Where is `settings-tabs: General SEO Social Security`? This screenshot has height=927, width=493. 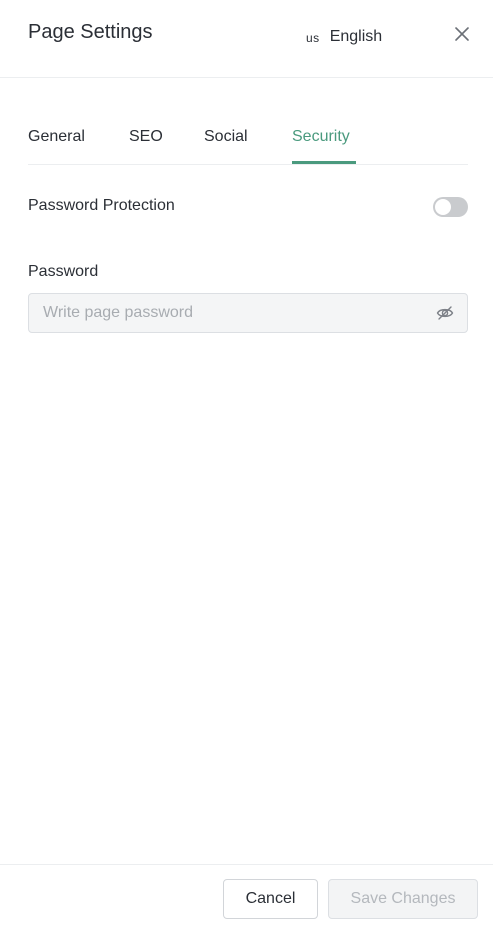 settings-tabs: General SEO Social Security is located at coordinates (248, 140).